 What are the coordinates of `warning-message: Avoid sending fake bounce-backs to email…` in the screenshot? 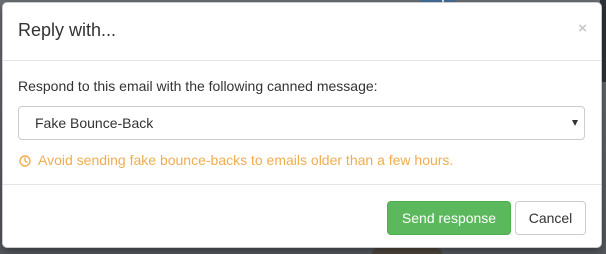 It's located at (236, 160).